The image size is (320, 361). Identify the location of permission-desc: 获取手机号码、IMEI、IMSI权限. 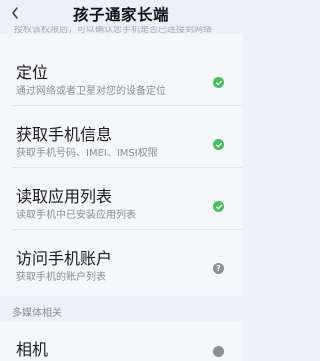
(87, 153).